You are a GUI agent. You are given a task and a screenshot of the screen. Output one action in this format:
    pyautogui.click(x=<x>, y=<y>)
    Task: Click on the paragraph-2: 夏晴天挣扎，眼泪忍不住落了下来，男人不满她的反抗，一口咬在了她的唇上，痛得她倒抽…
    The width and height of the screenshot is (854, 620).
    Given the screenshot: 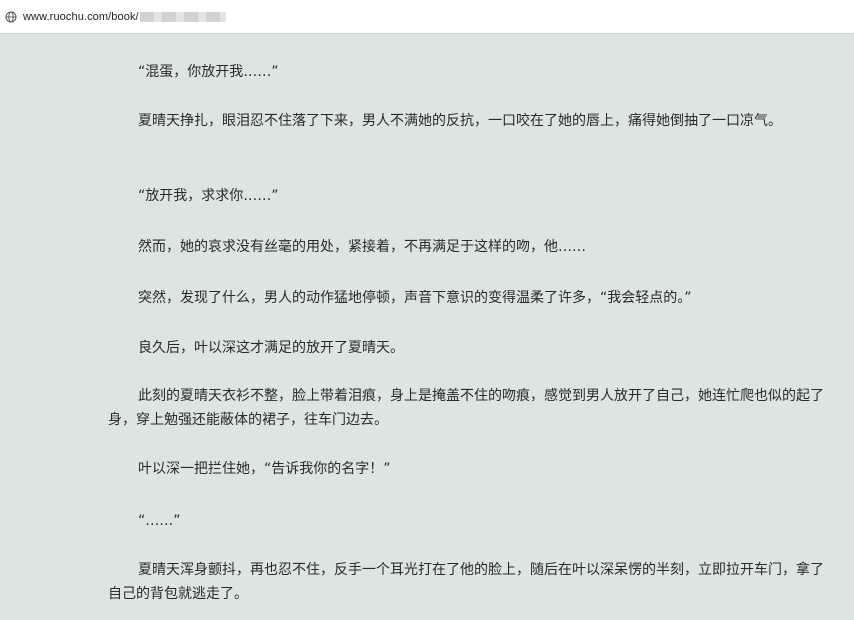 What is the action you would take?
    pyautogui.click(x=460, y=121)
    